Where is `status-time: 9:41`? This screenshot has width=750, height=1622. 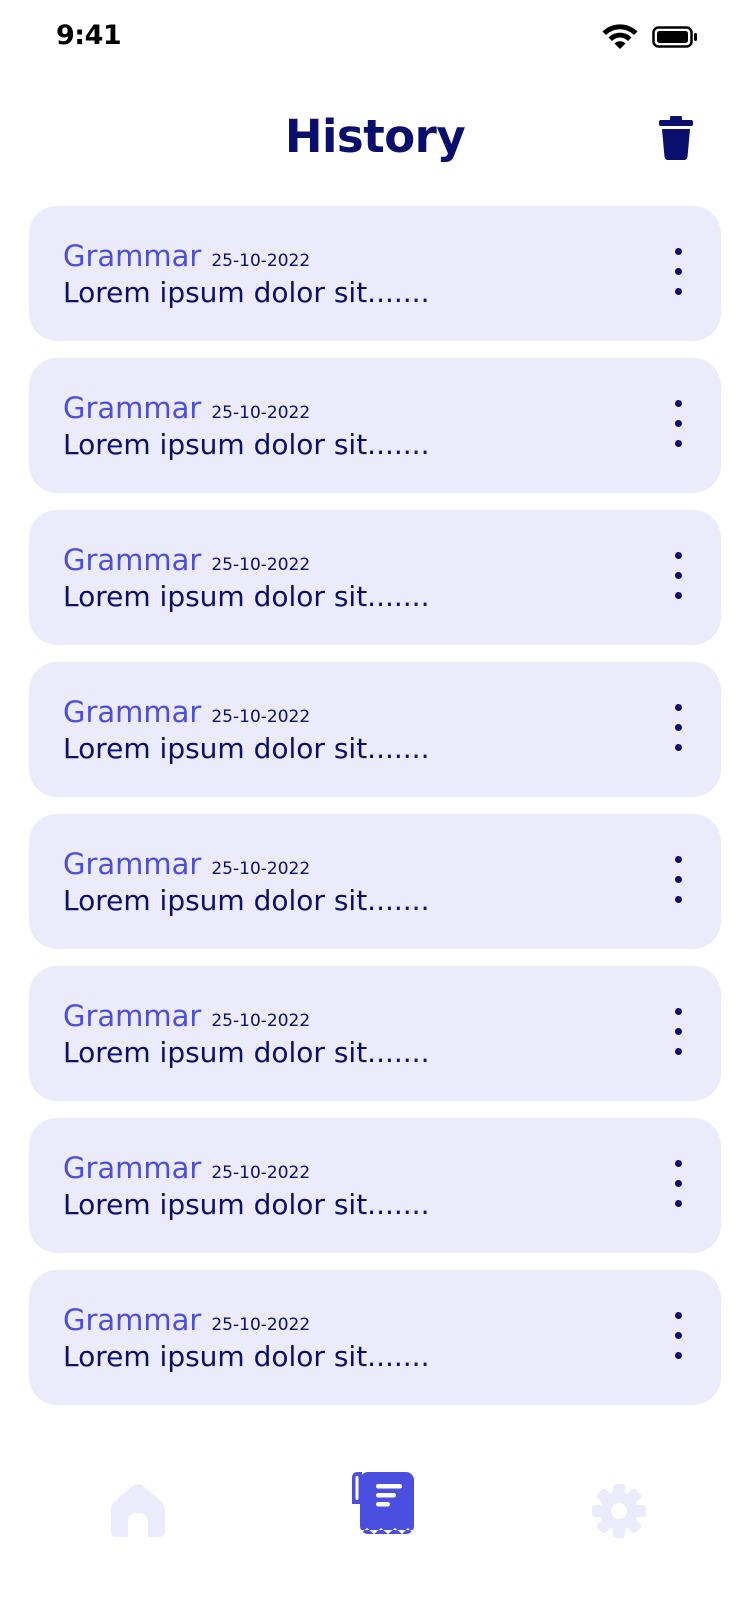
status-time: 9:41 is located at coordinates (89, 35).